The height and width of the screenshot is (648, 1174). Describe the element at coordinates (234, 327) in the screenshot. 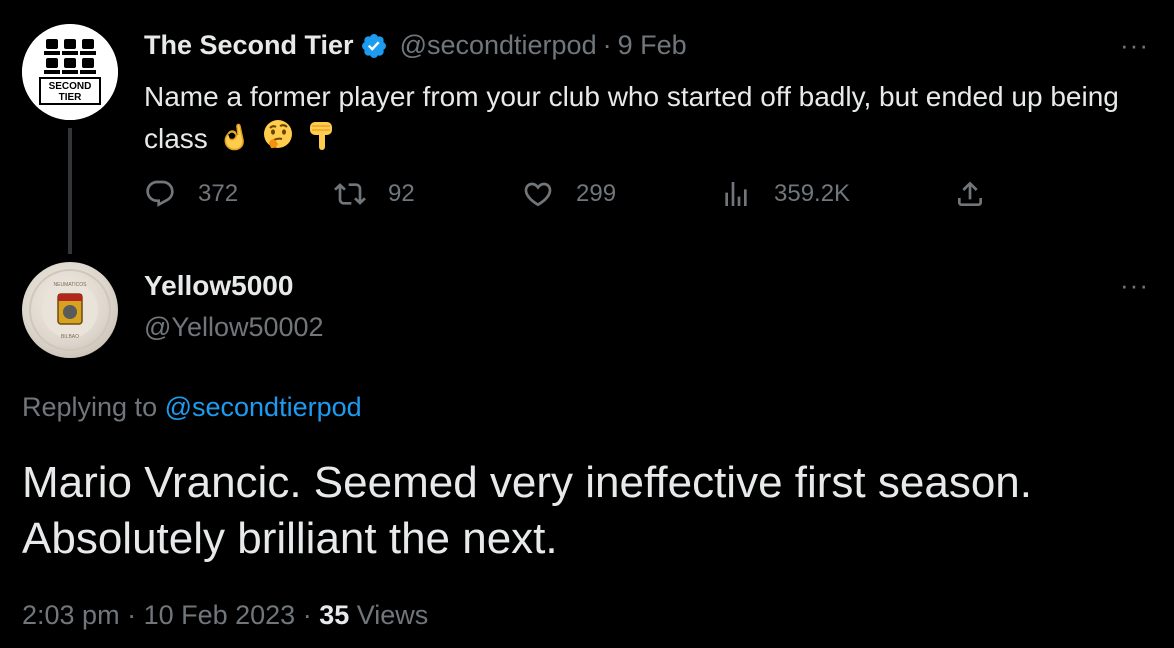

I see `reply-handle: @Yellow50002` at that location.